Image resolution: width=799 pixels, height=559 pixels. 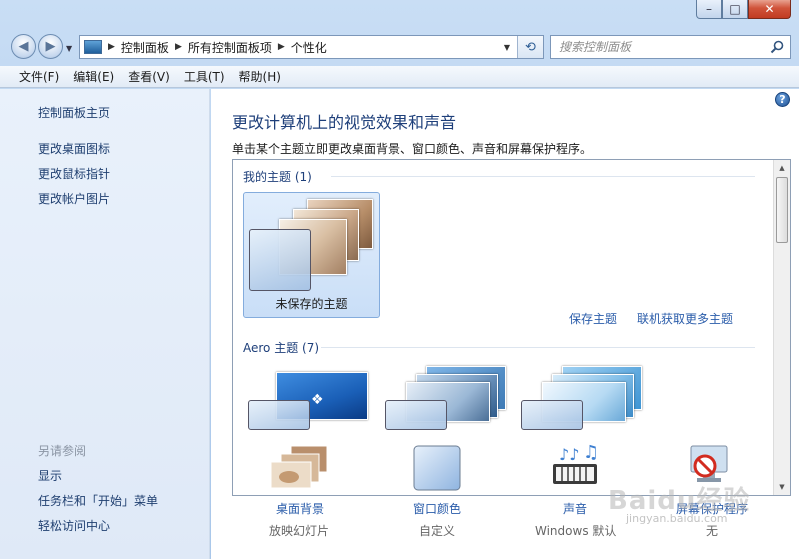 I want to click on change-desktop-icons-link: 更改桌面图标, so click(x=74, y=148).